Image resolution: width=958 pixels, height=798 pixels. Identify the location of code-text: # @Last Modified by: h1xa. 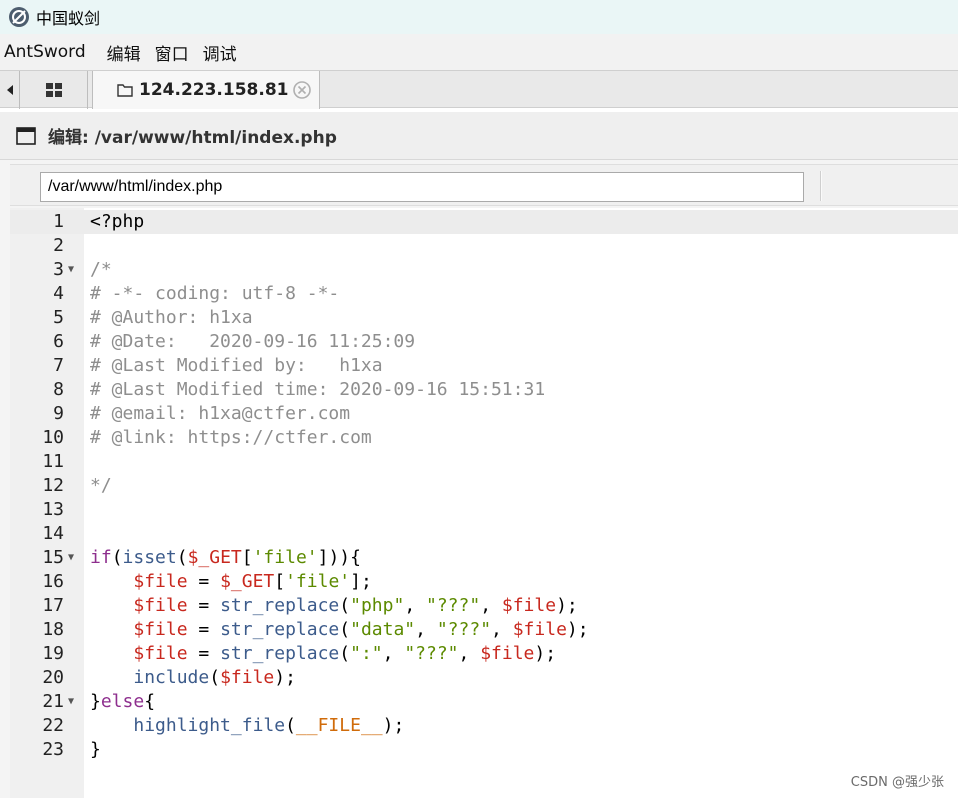
(236, 366).